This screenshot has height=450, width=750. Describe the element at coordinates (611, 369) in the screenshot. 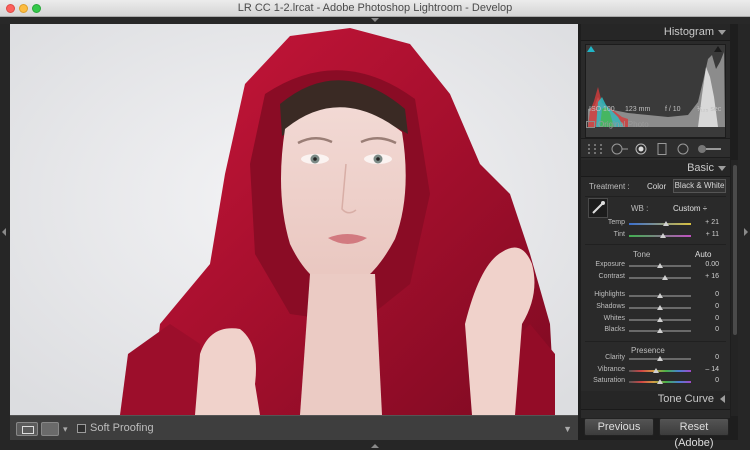

I see `slider-label: Vibrance` at that location.